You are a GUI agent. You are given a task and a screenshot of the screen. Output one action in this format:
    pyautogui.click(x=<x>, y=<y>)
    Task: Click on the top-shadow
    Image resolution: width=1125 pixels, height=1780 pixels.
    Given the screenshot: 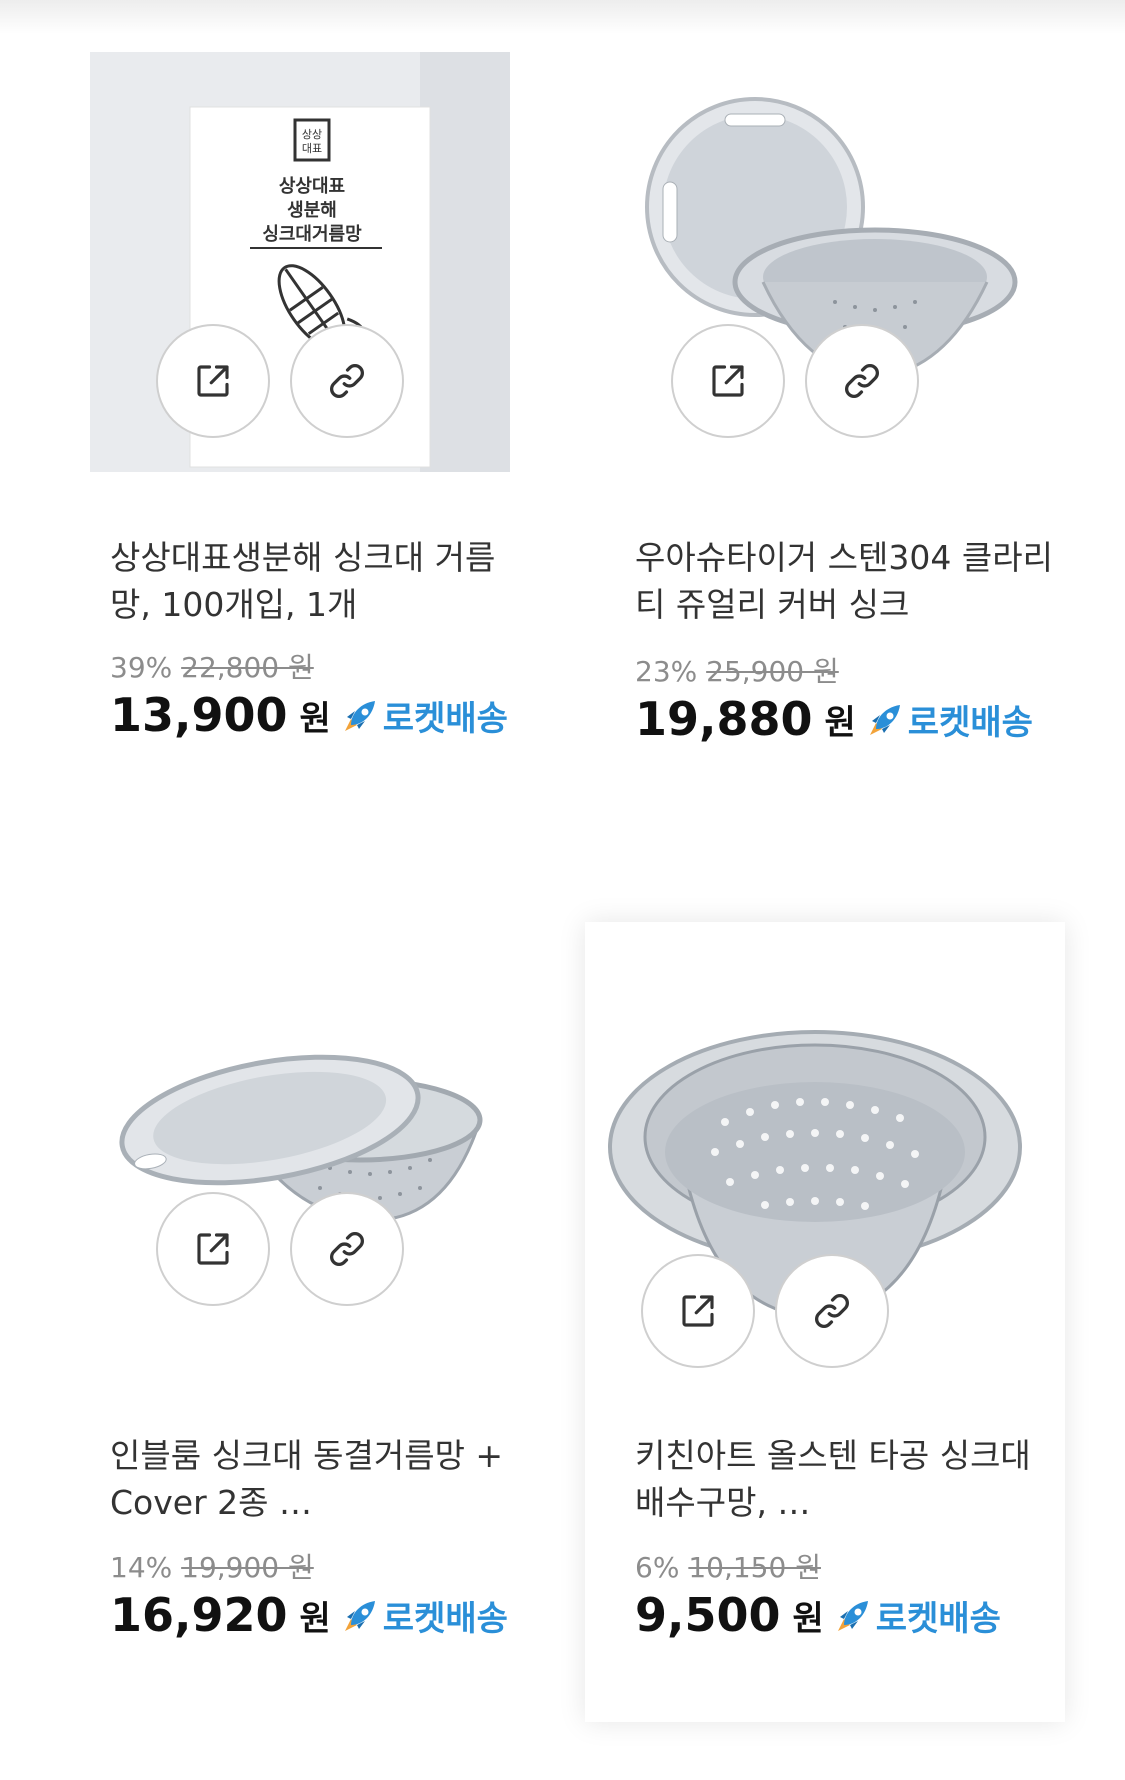 What is the action you would take?
    pyautogui.click(x=562, y=17)
    